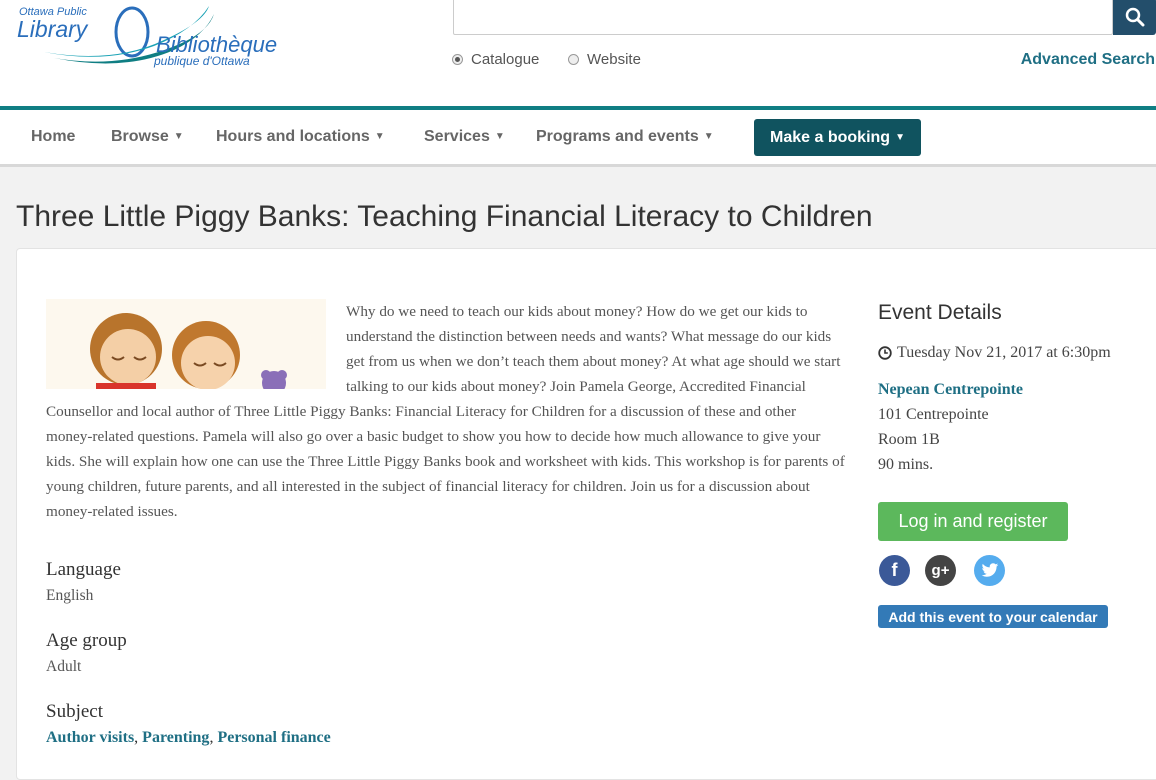  I want to click on search-icon, so click(1134, 16).